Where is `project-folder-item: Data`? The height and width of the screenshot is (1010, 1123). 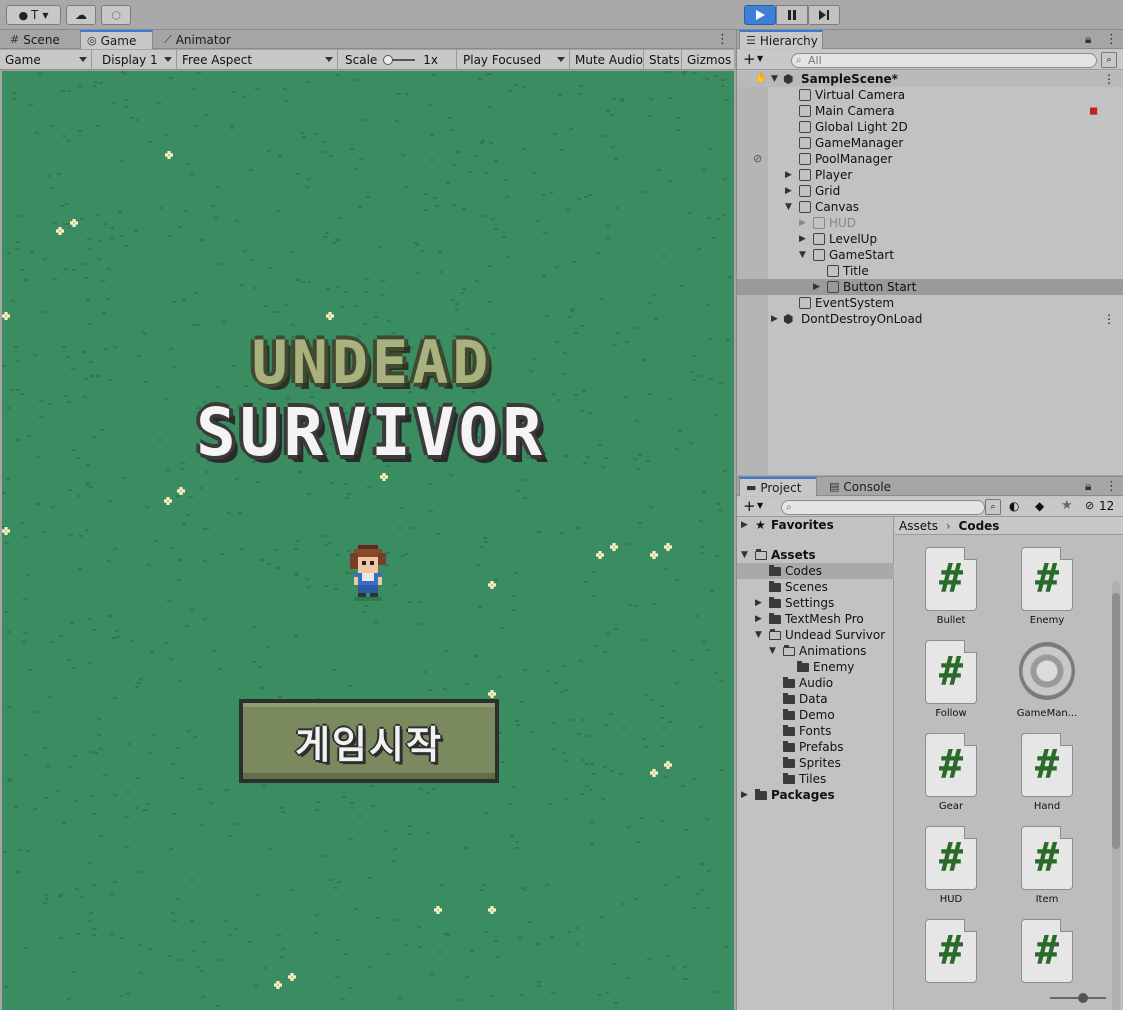
project-folder-item: Data is located at coordinates (815, 699).